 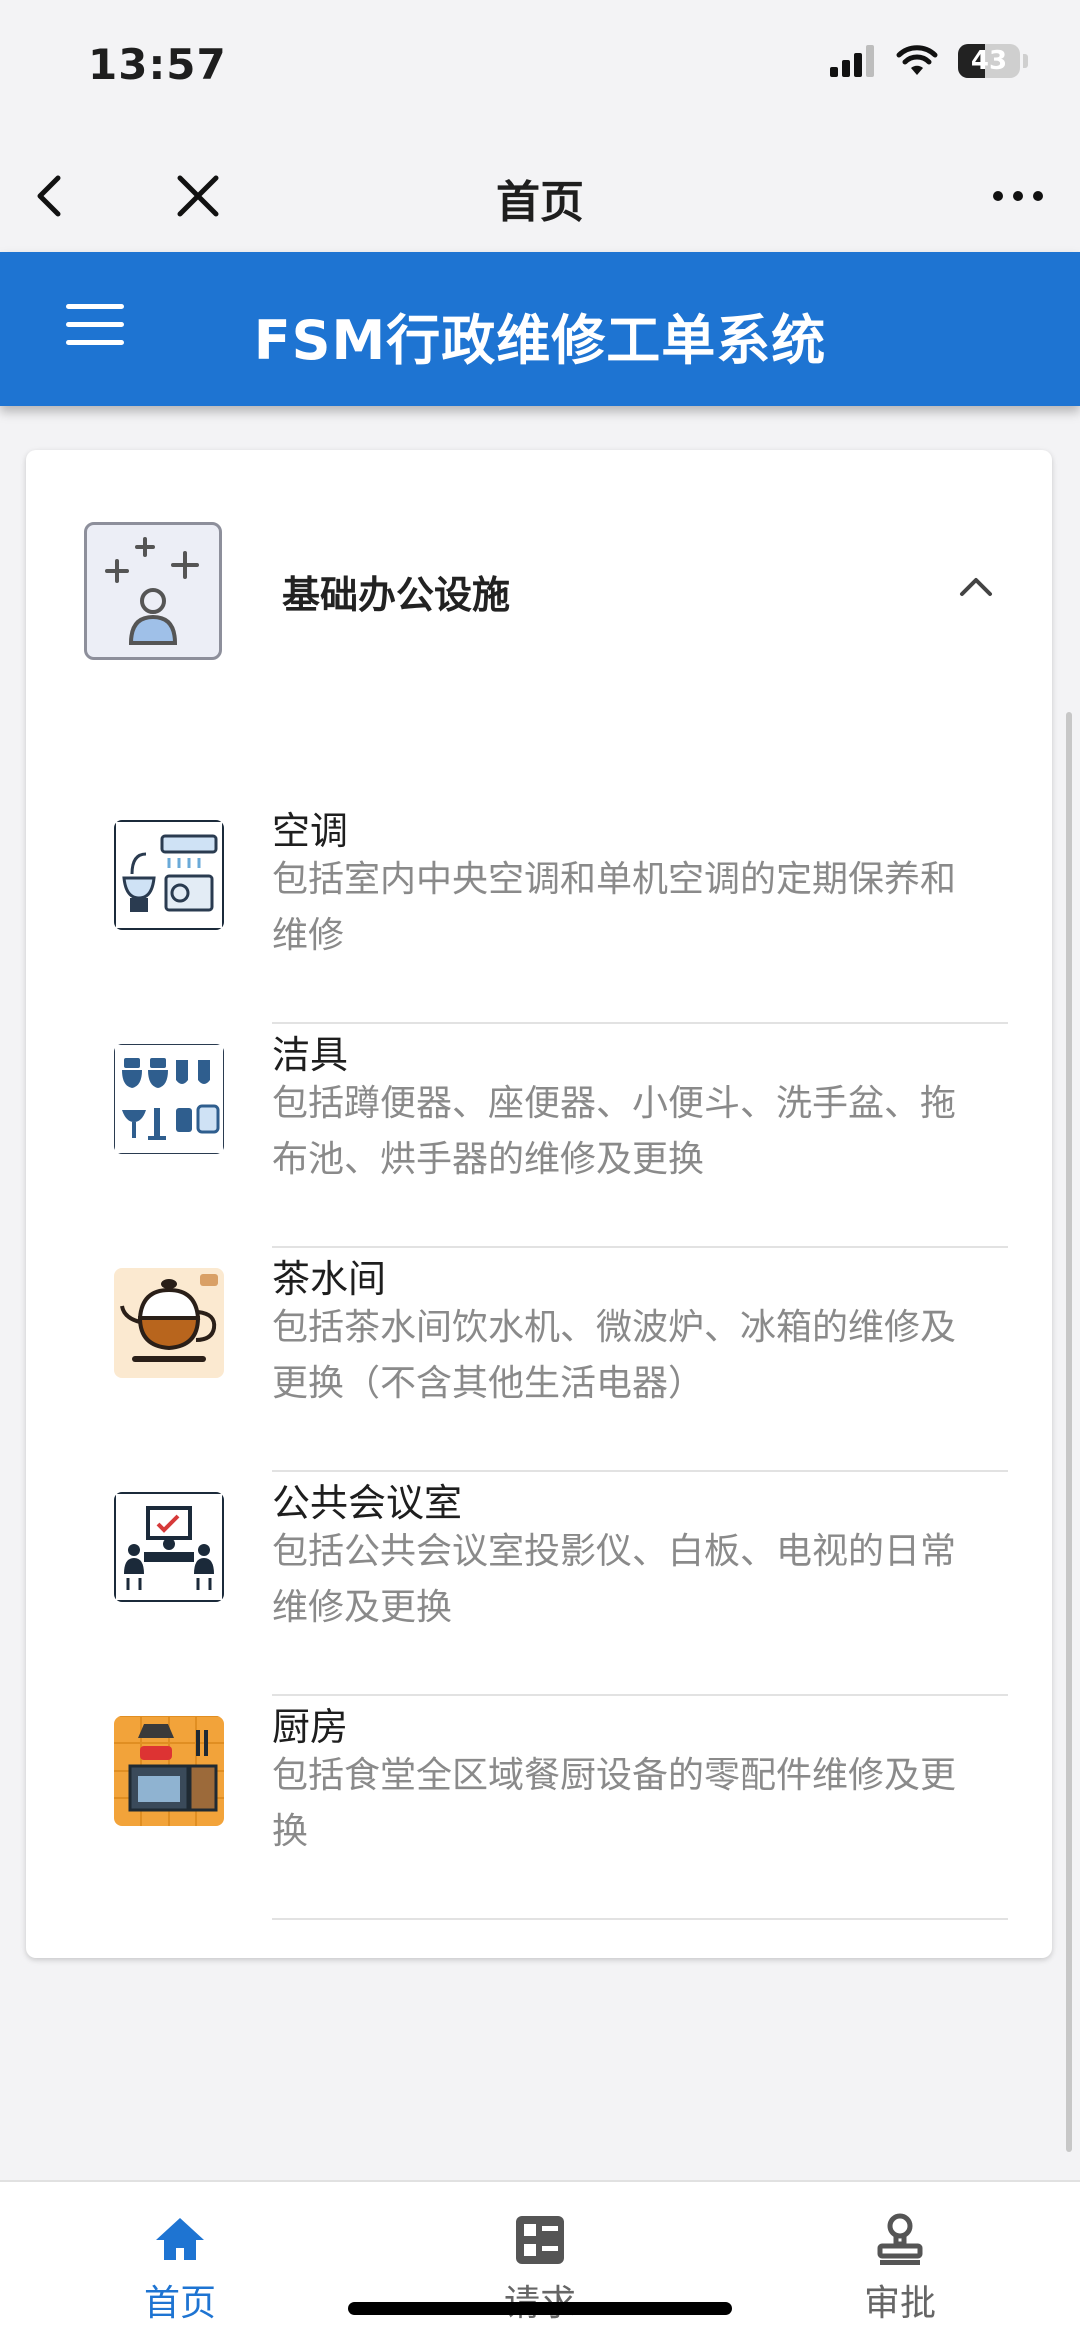 I want to click on tab-home: 首页, so click(x=180, y=2257).